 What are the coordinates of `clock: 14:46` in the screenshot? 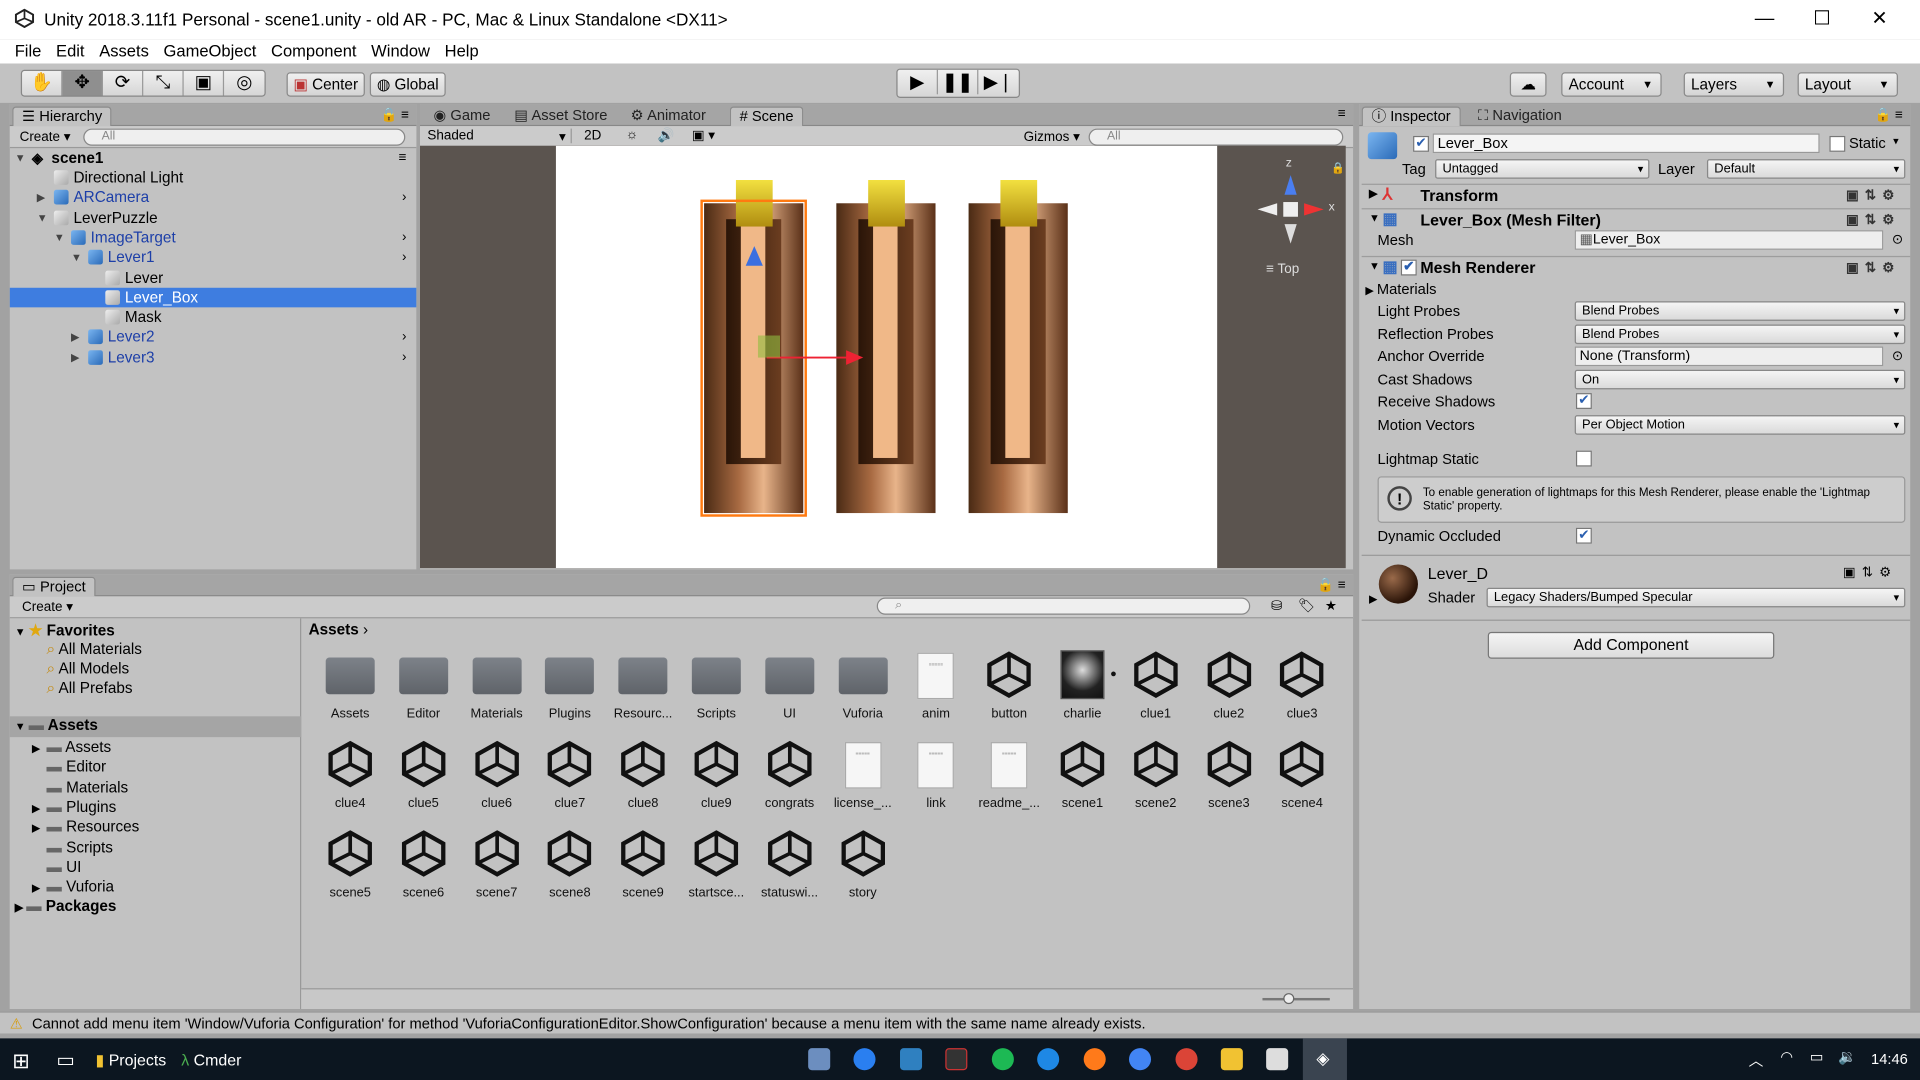 It's located at (1889, 1059).